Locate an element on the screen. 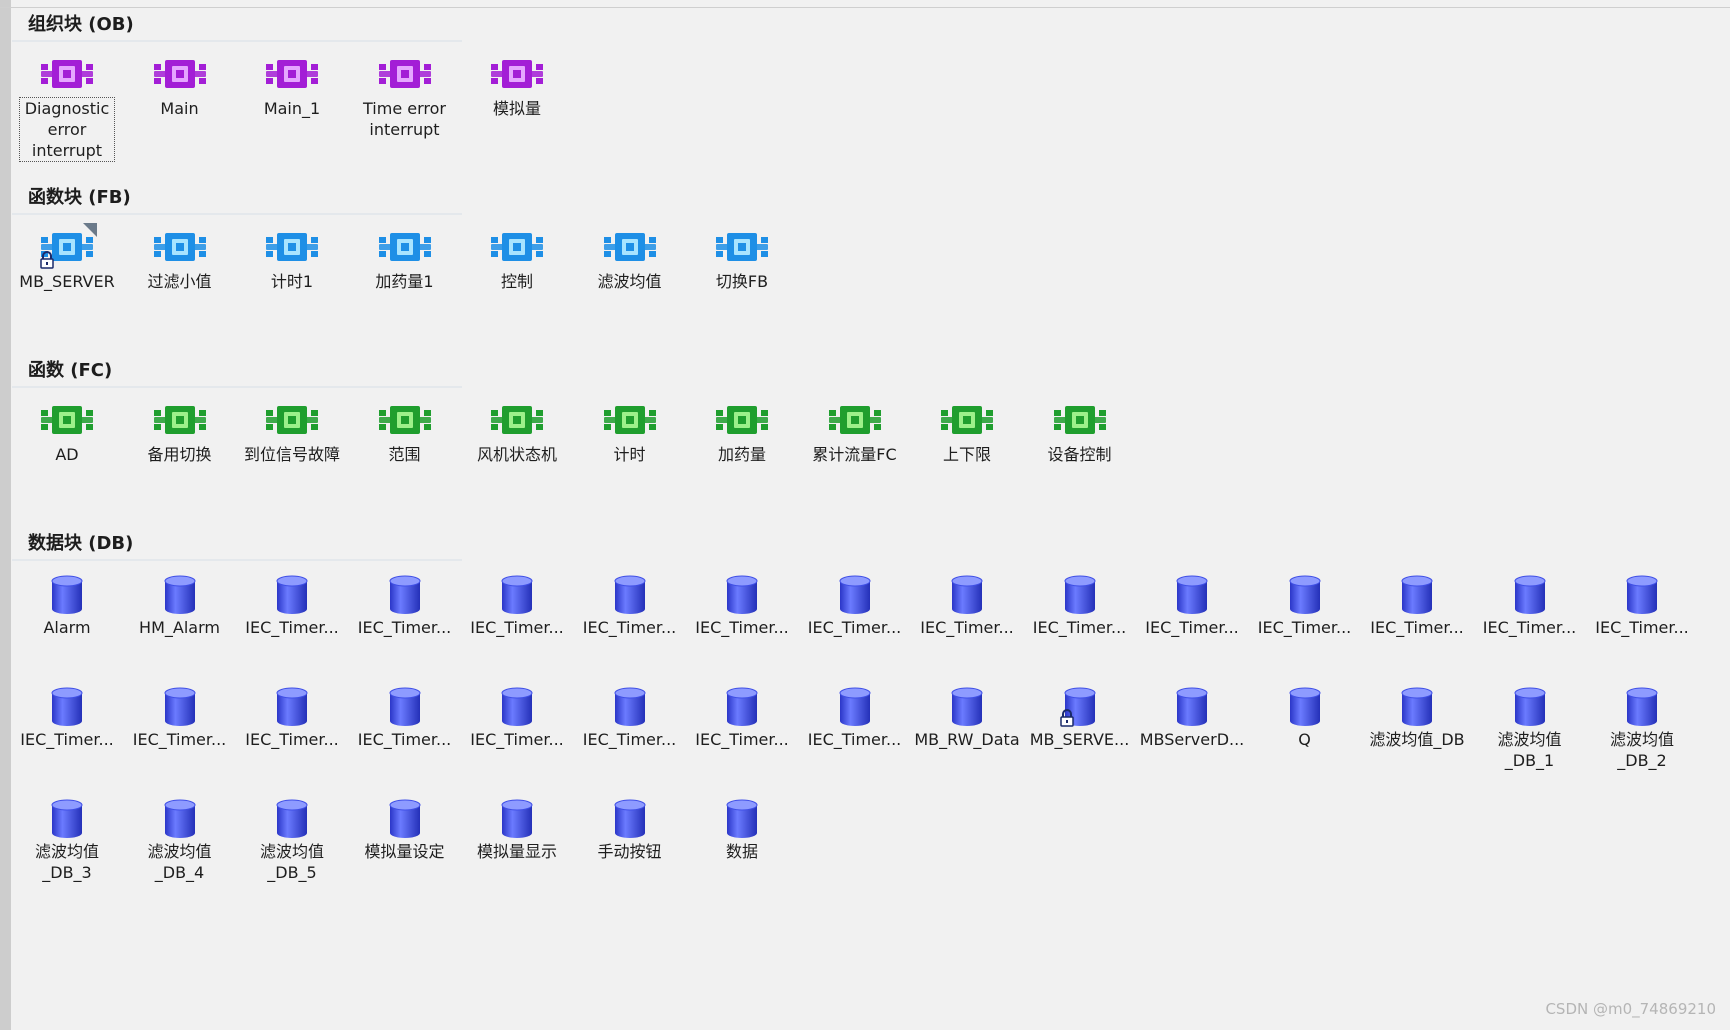 The height and width of the screenshot is (1030, 1730). db-block-item: 滤波均值_DB is located at coordinates (1417, 717).